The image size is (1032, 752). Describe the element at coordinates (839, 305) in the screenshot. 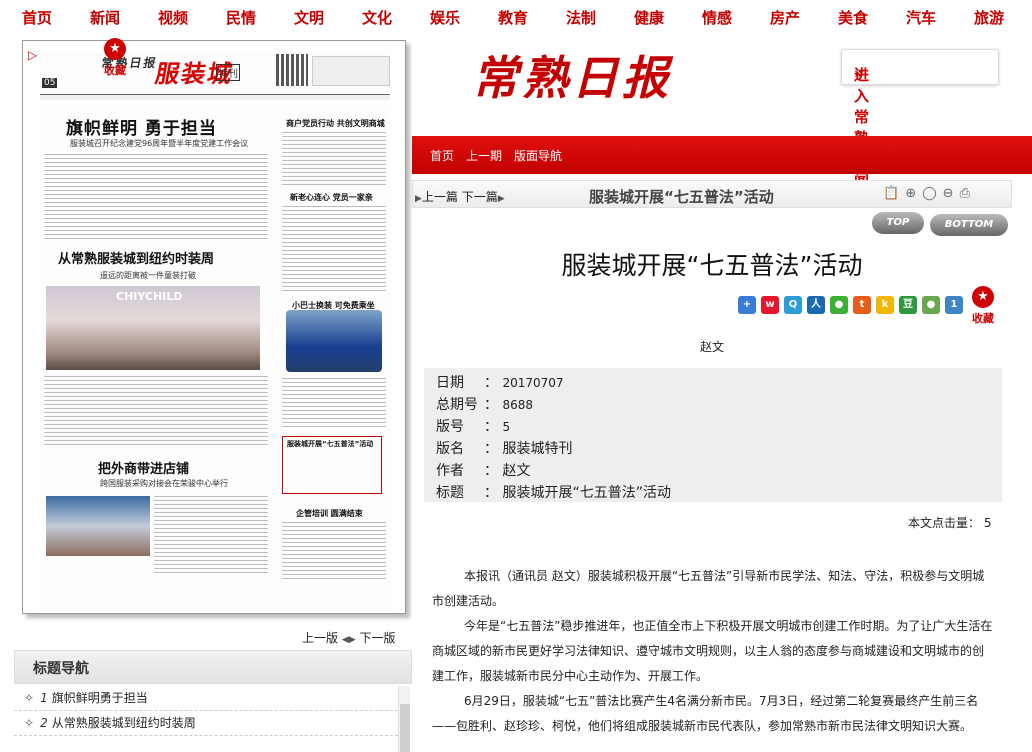

I see `wechat-icon: ●` at that location.